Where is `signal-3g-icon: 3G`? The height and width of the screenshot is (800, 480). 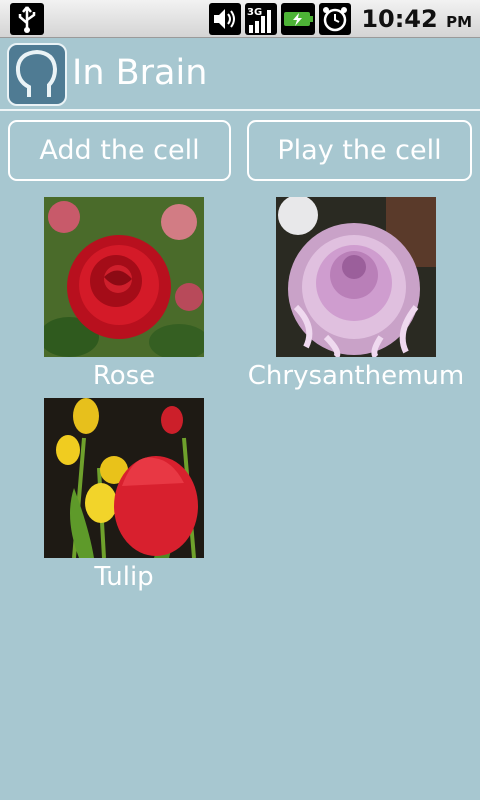 signal-3g-icon: 3G is located at coordinates (261, 19).